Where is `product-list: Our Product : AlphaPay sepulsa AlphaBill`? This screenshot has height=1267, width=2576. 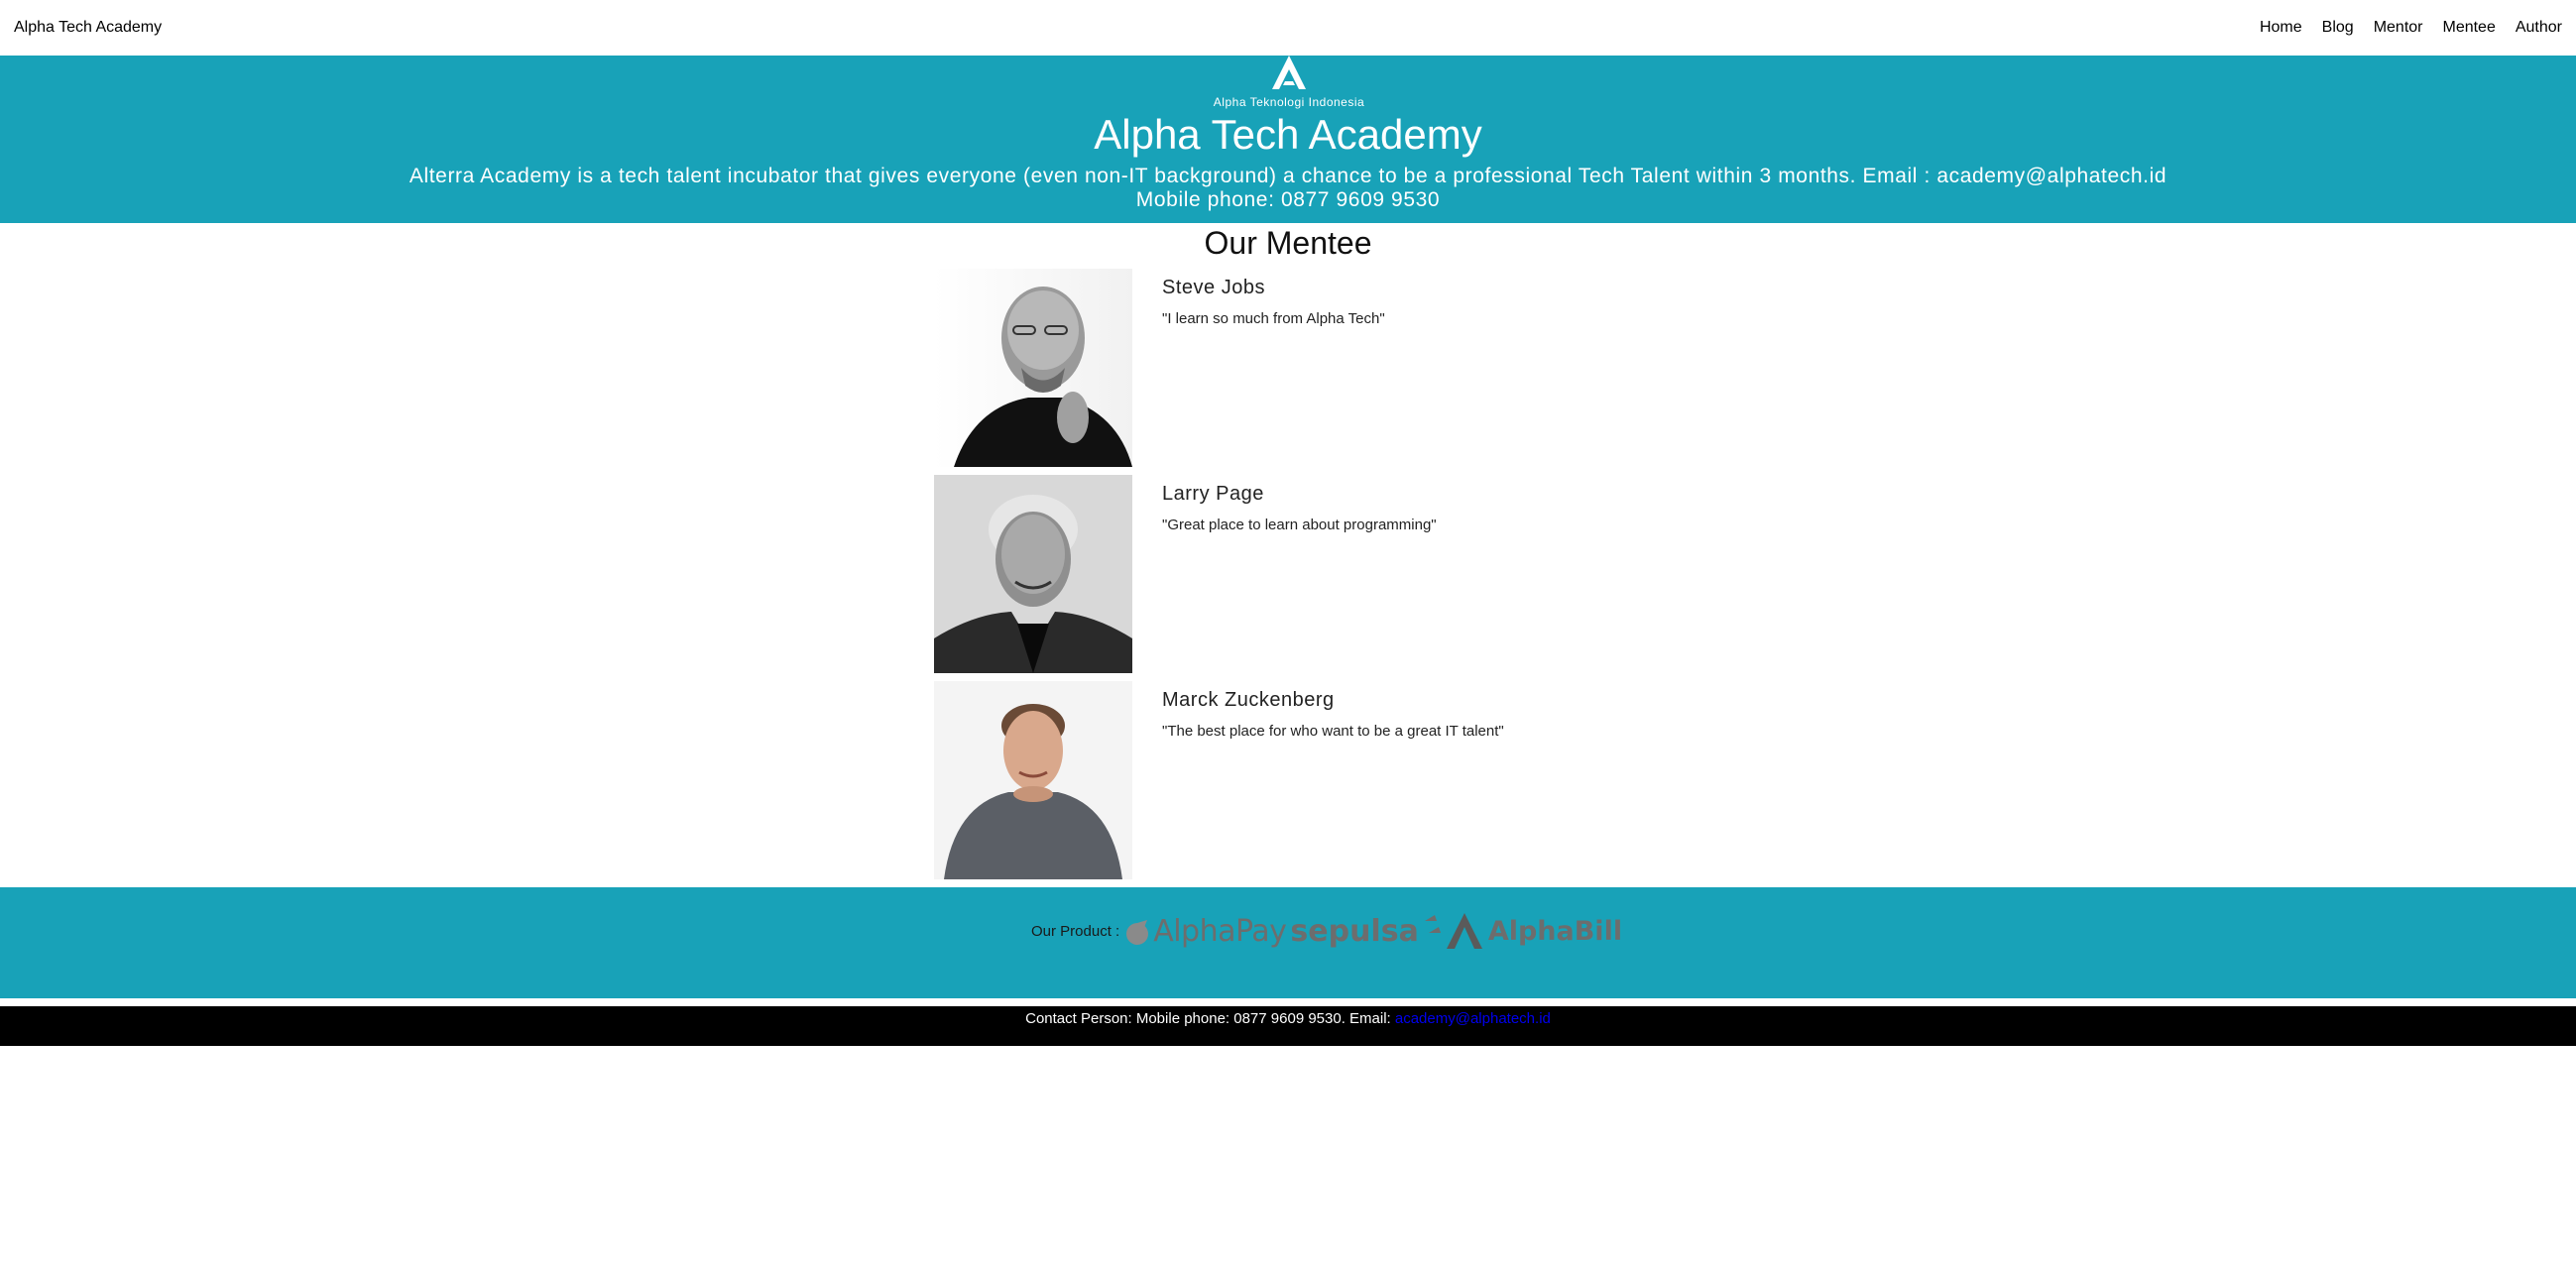
product-list: Our Product : AlphaPay sepulsa AlphaBill is located at coordinates (1326, 931).